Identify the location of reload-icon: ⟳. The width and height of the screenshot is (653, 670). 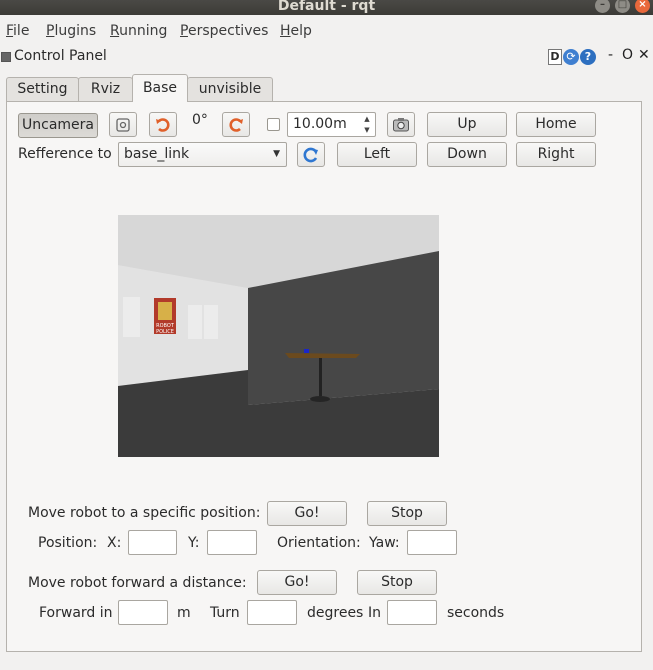
(571, 57).